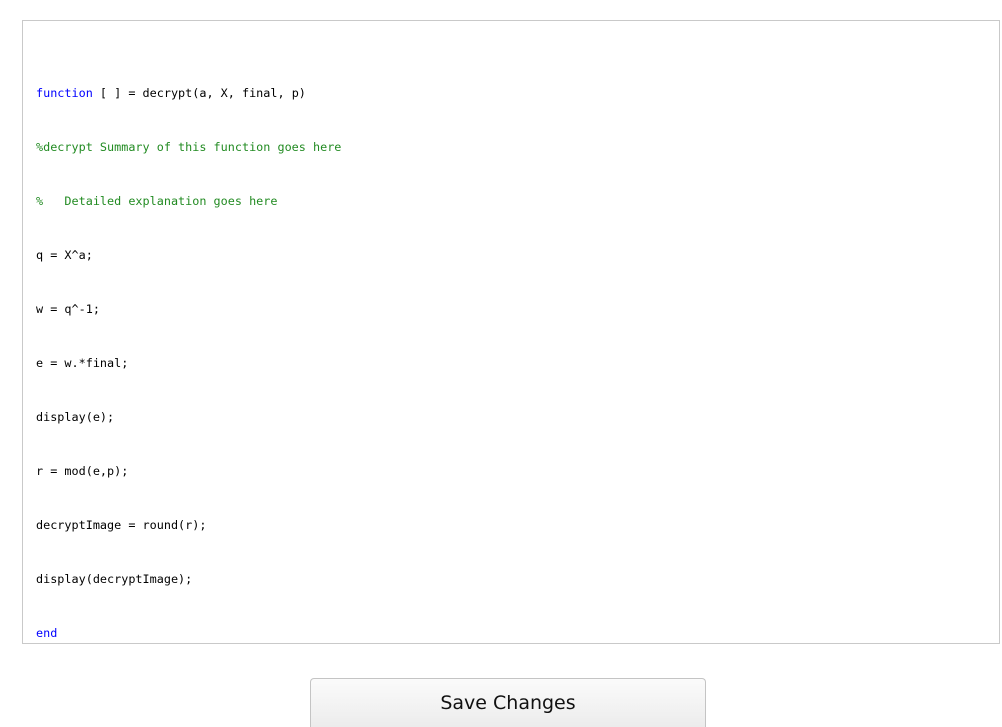  I want to click on code-line: display(decryptImage);, so click(188, 579).